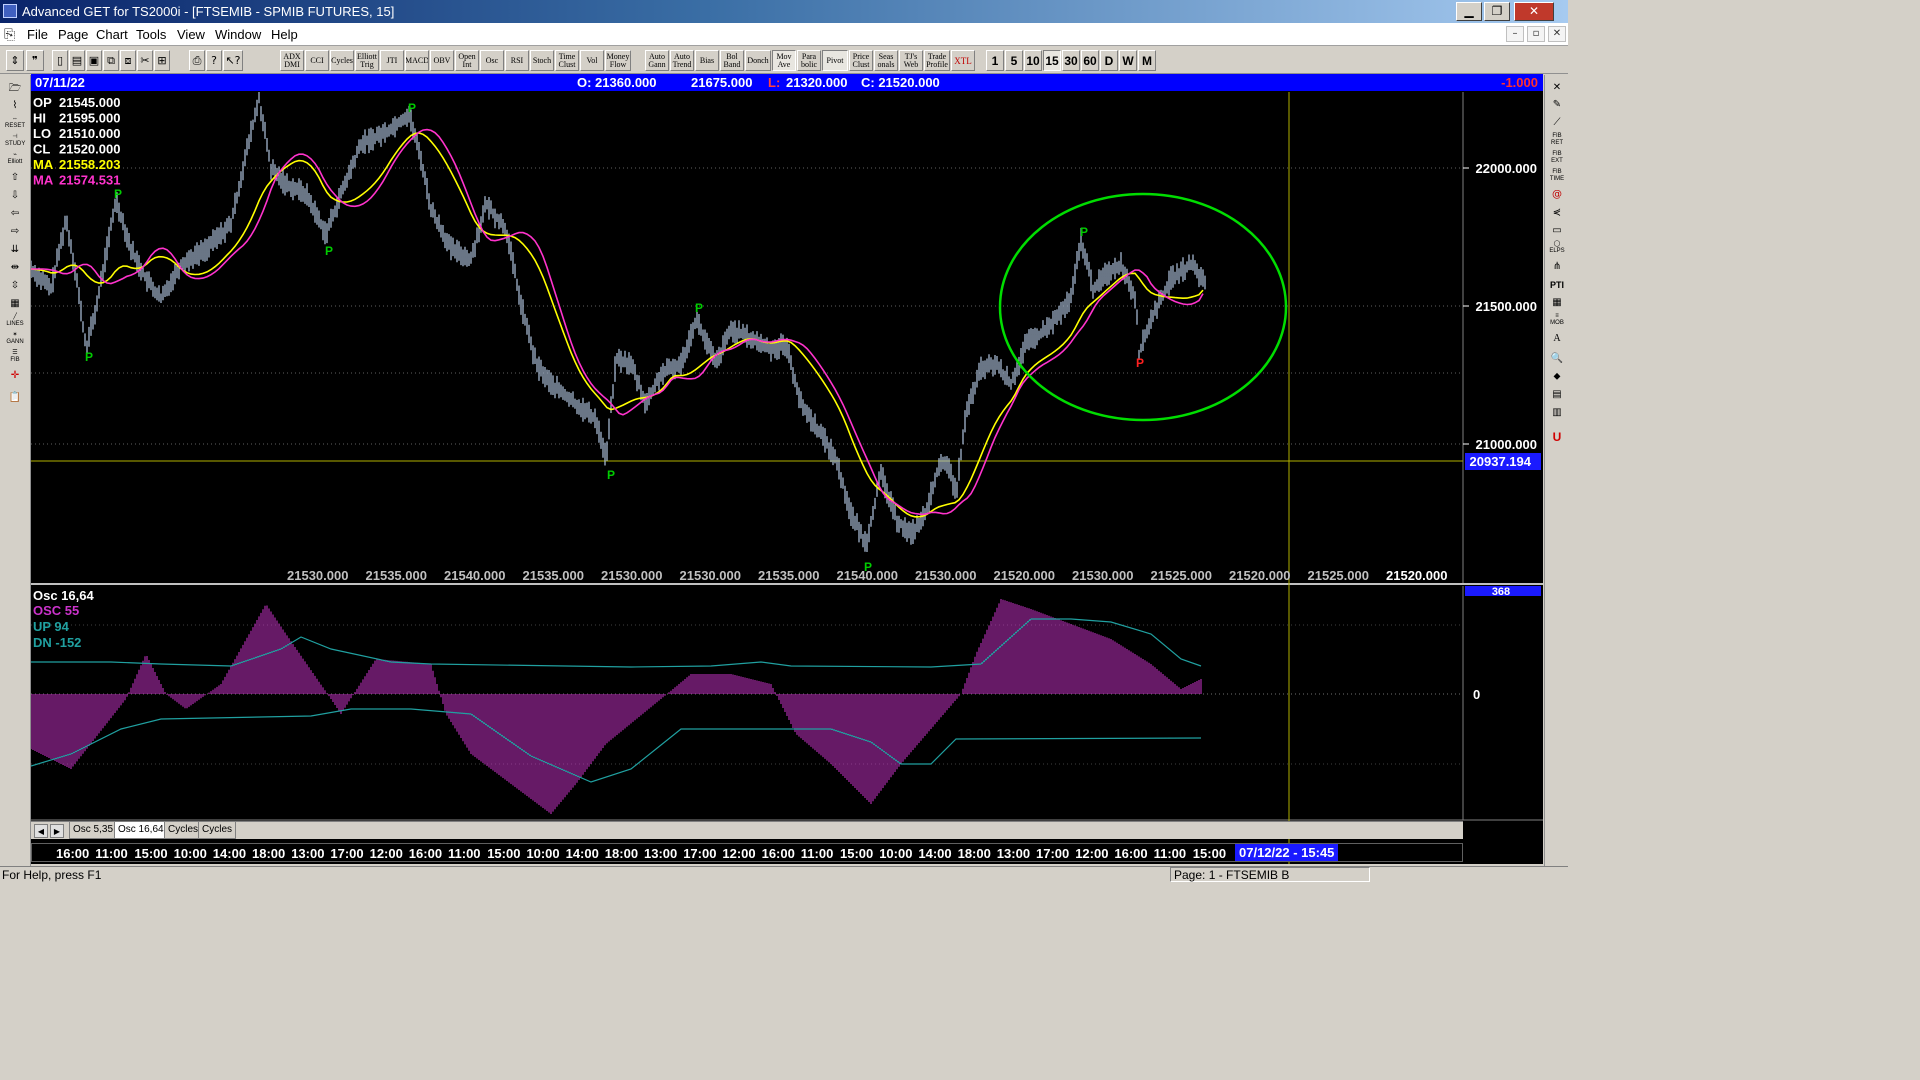 The image size is (1920, 1080). Describe the element at coordinates (128, 60) in the screenshot. I see `paste-icon: ⧈` at that location.